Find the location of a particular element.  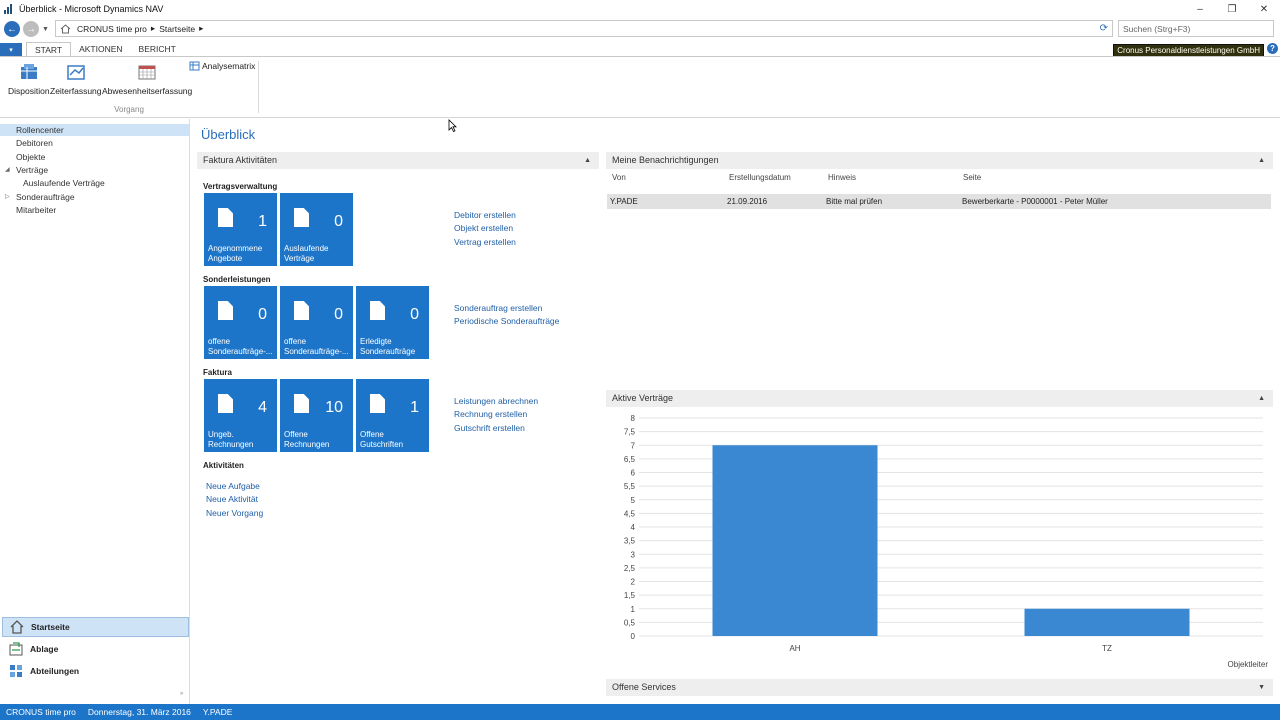

tile-count: 0 is located at coordinates (338, 221).